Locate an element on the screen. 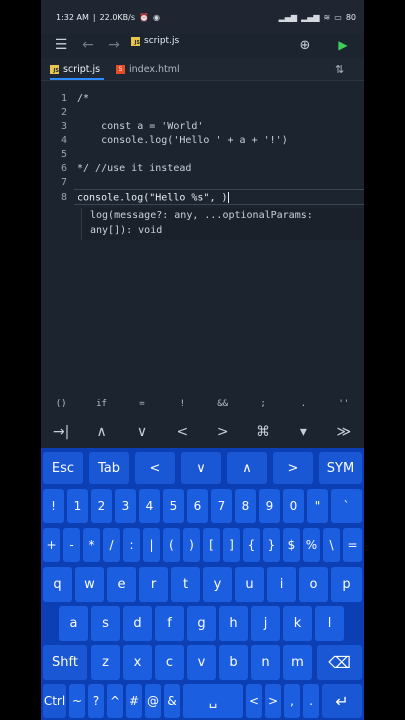  shift-key: Shft is located at coordinates (65, 662).